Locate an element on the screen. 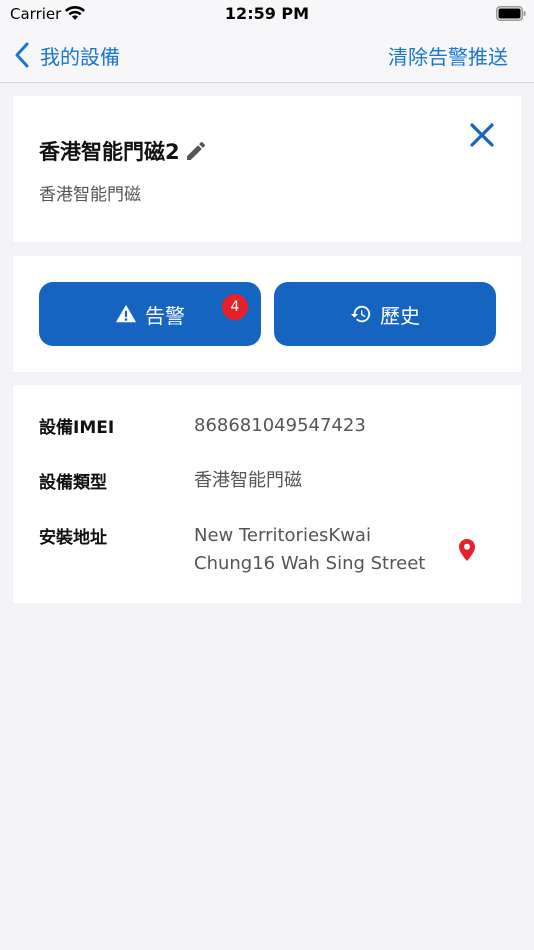  alarm-button-label: 告警 is located at coordinates (165, 315).